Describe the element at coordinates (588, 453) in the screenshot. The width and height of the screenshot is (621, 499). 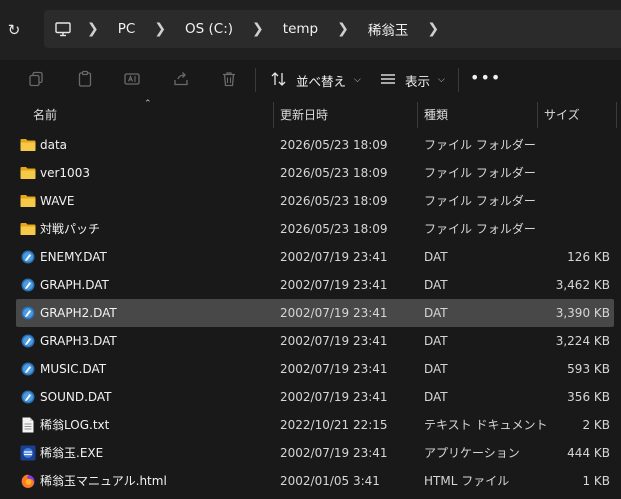
I see `file-size: 444 KB` at that location.